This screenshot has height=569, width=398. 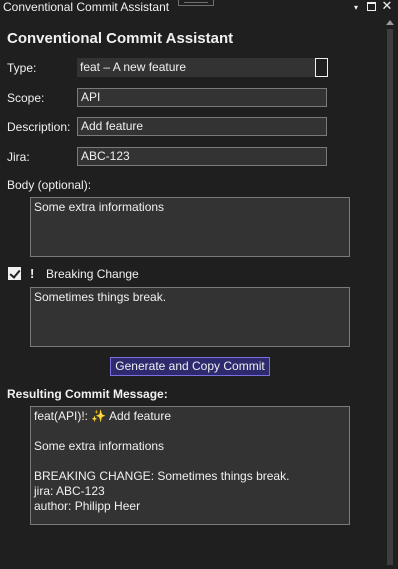 I want to click on sparkles-icon: ✨, so click(x=99, y=416).